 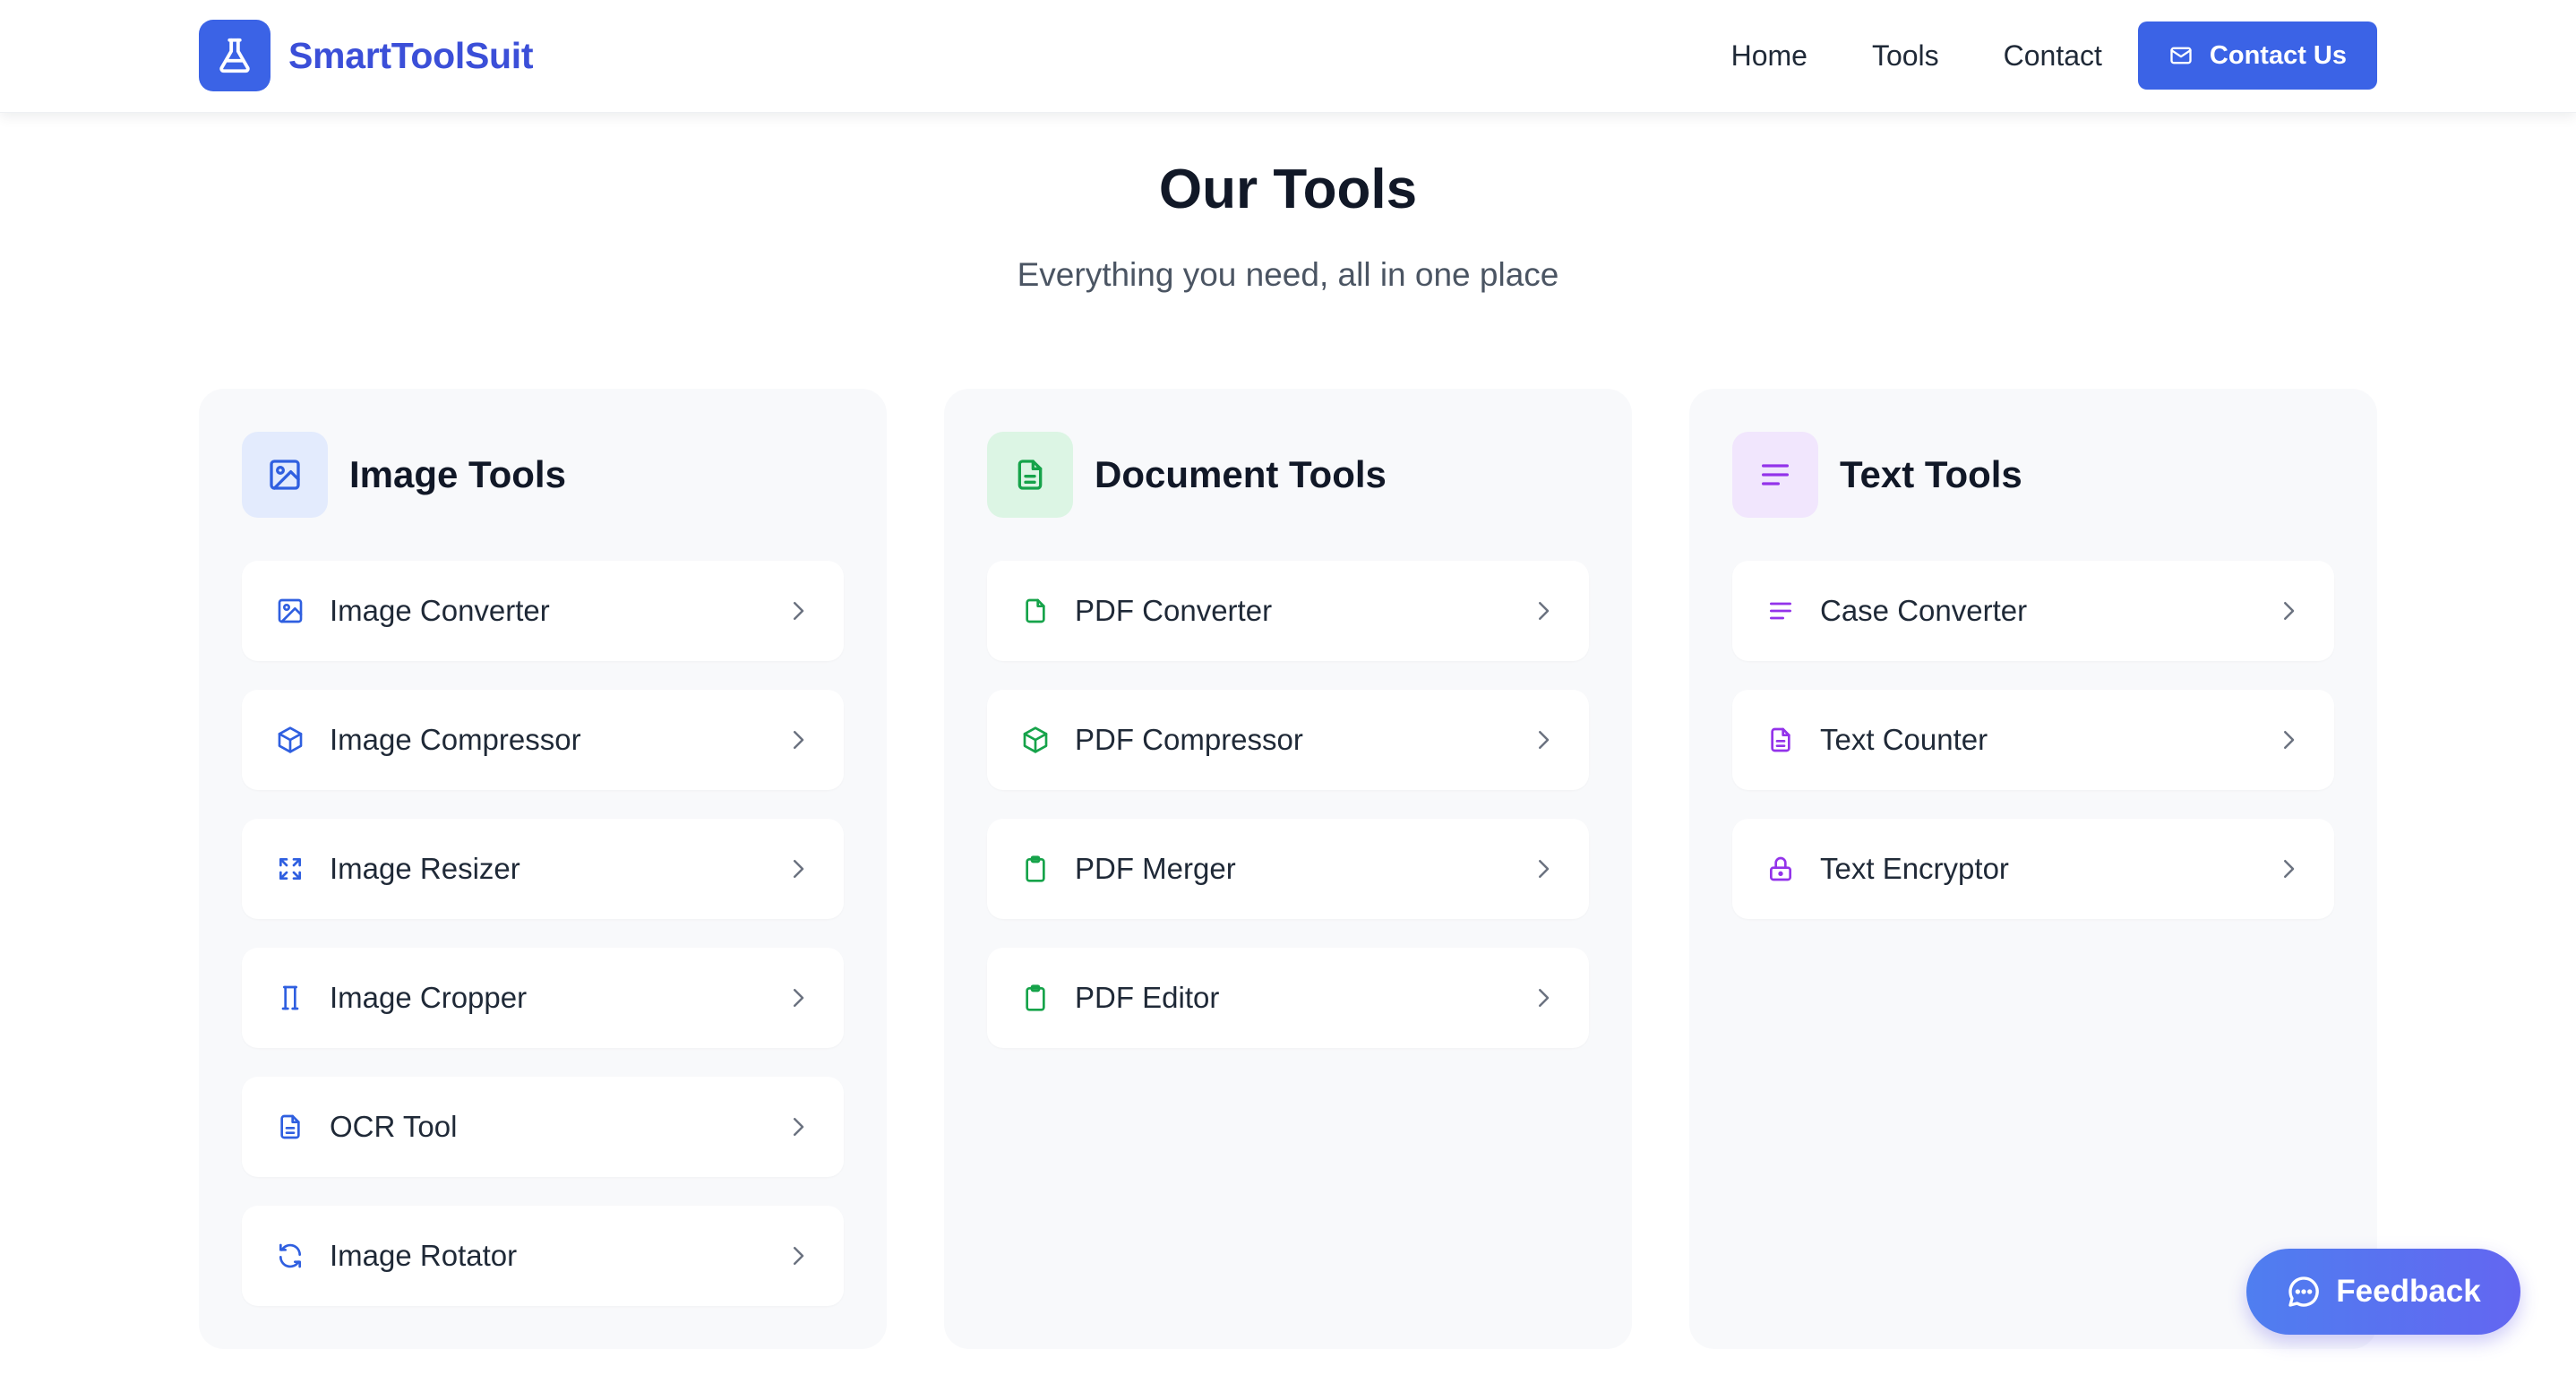 I want to click on card-header: Image Tools, so click(x=404, y=475).